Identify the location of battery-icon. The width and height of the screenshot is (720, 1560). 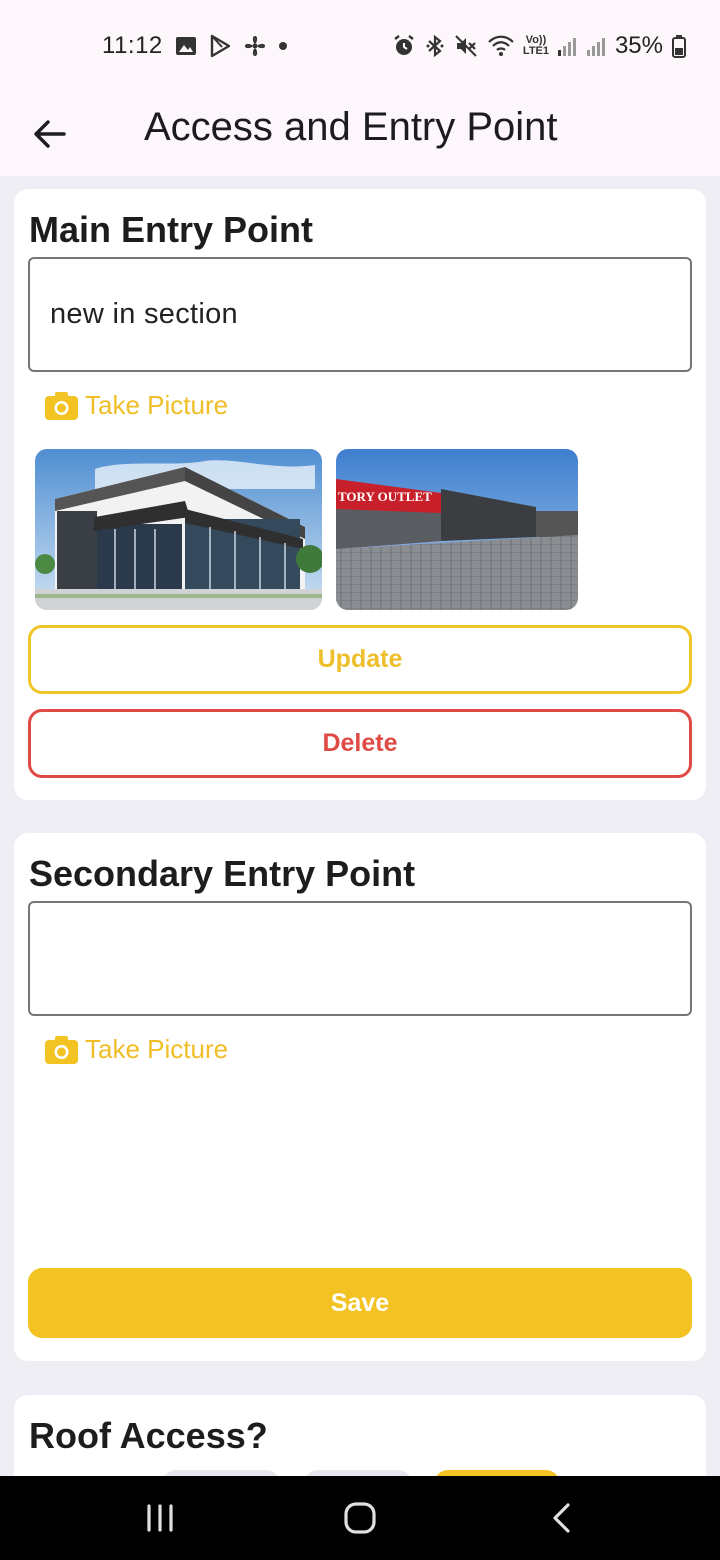
(679, 46).